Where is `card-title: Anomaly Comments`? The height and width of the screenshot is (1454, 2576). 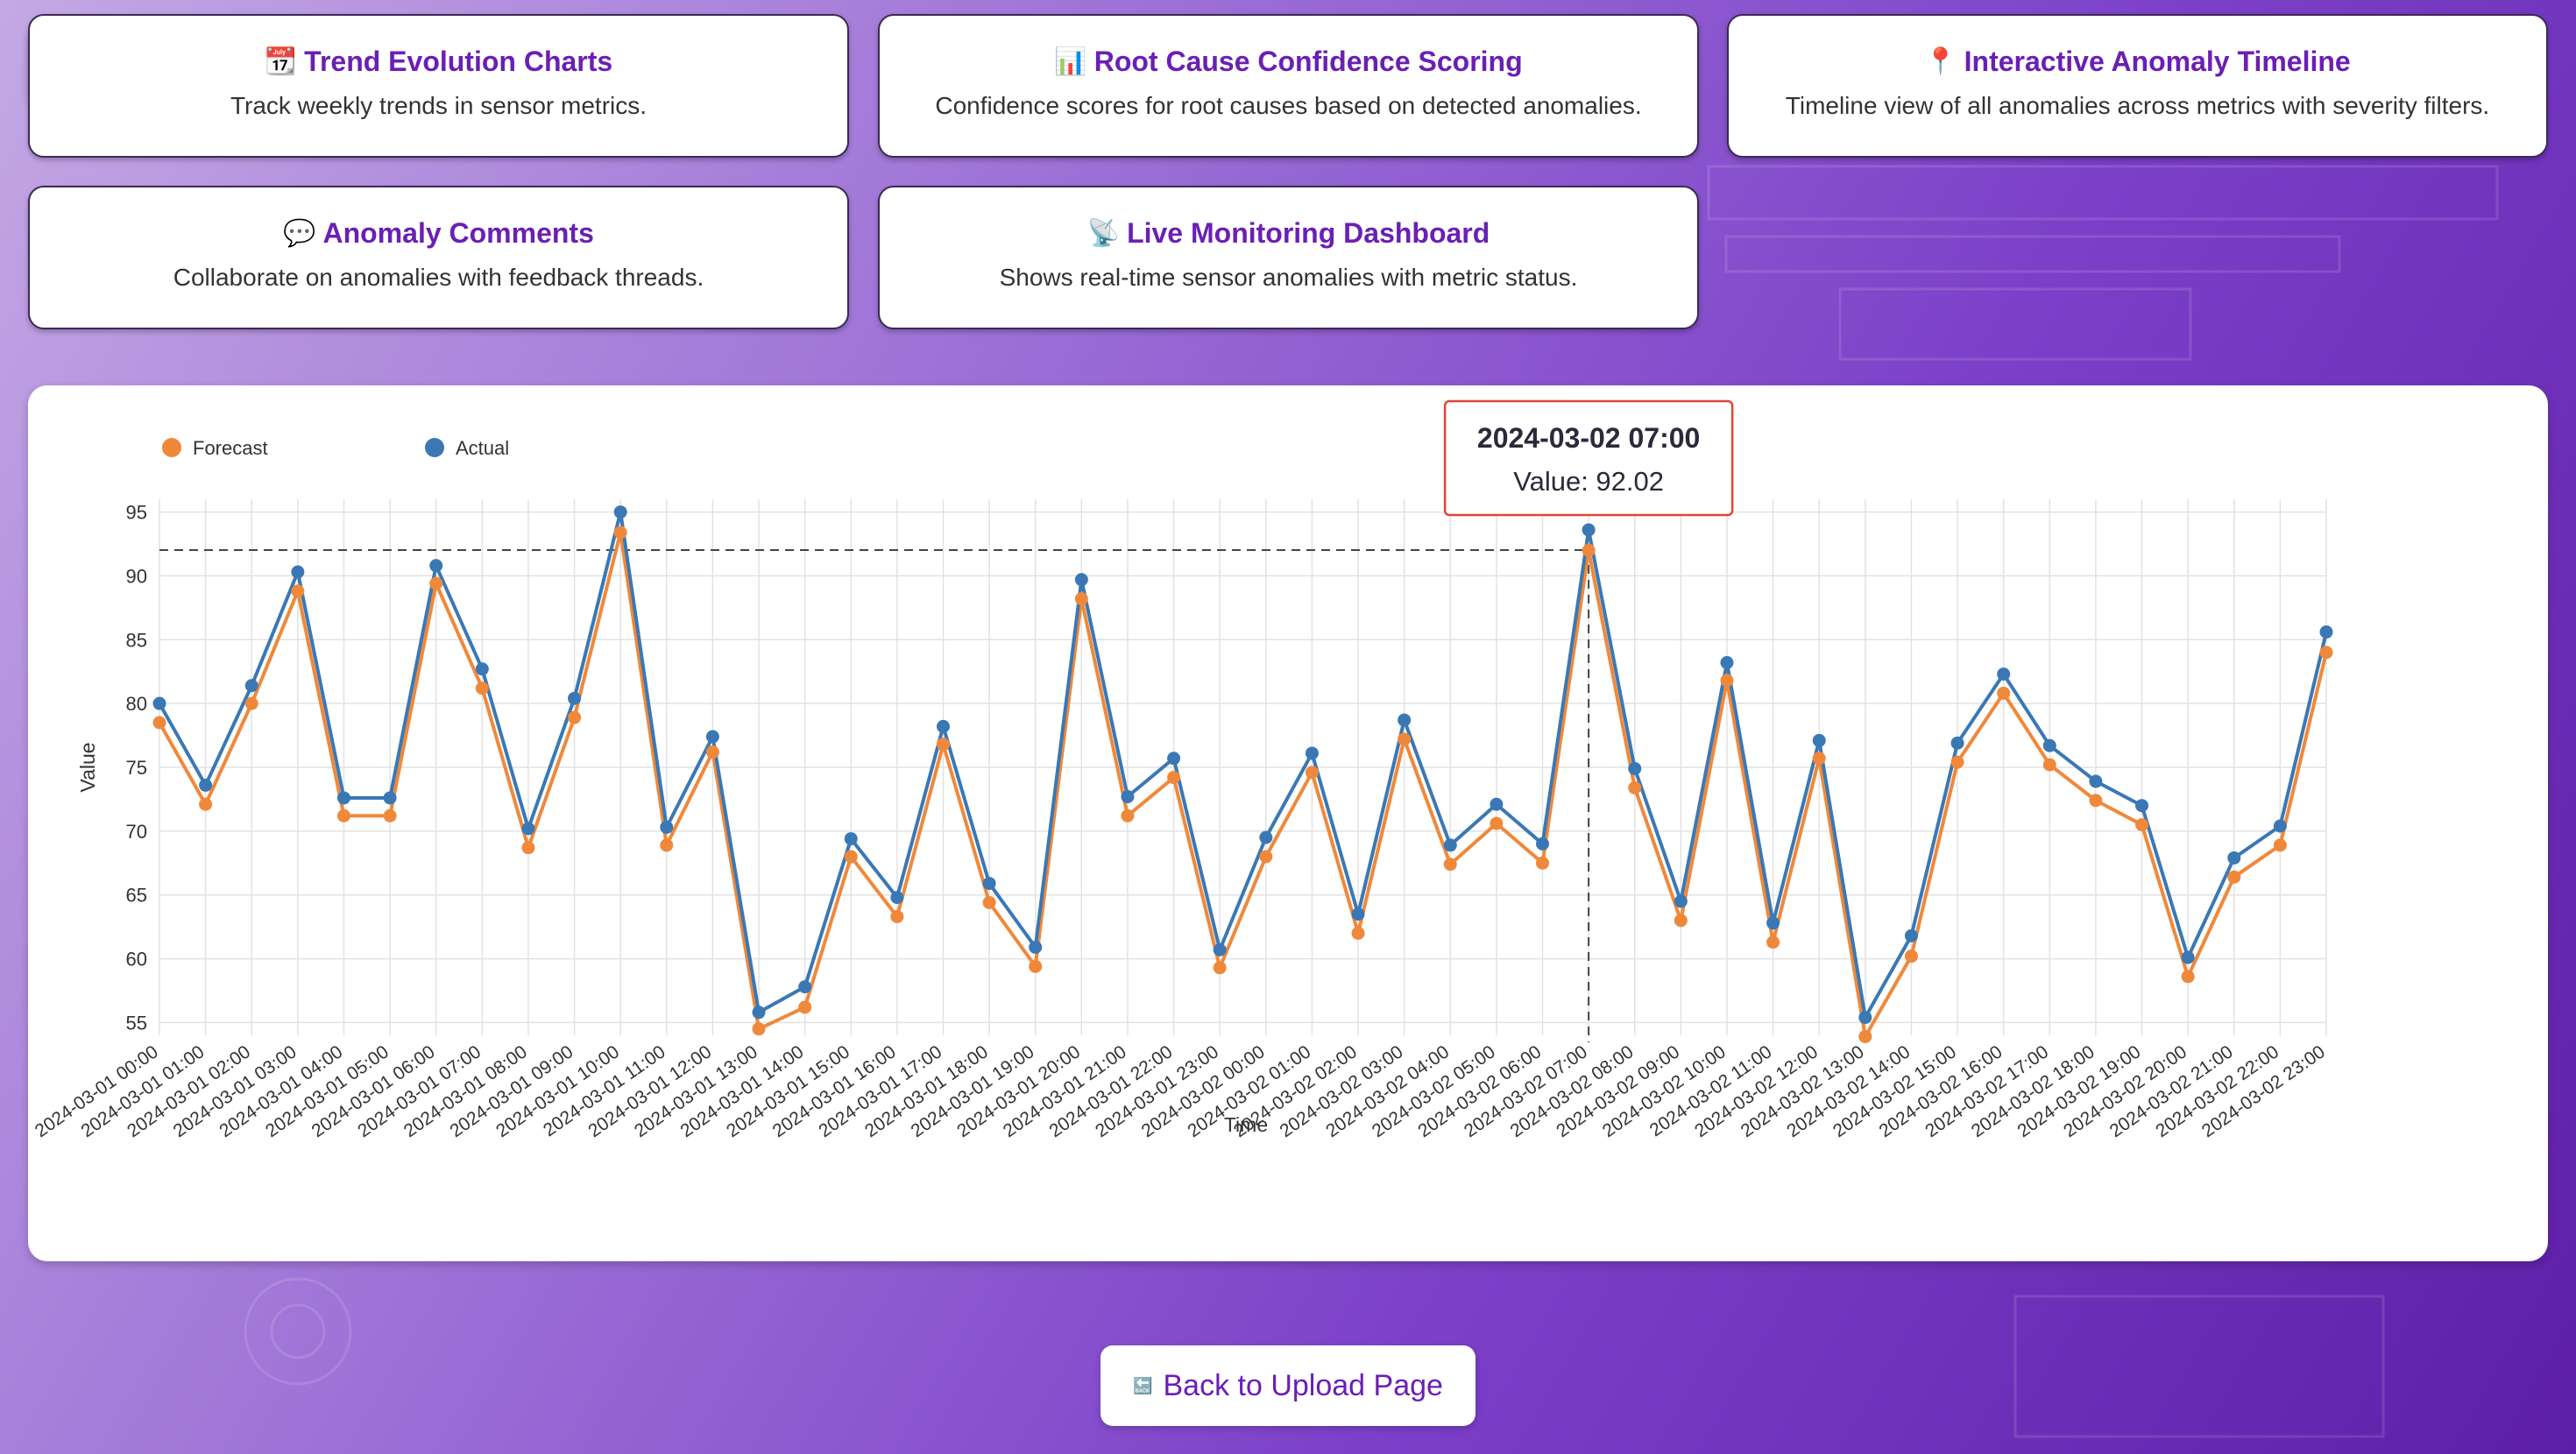
card-title: Anomaly Comments is located at coordinates (458, 233).